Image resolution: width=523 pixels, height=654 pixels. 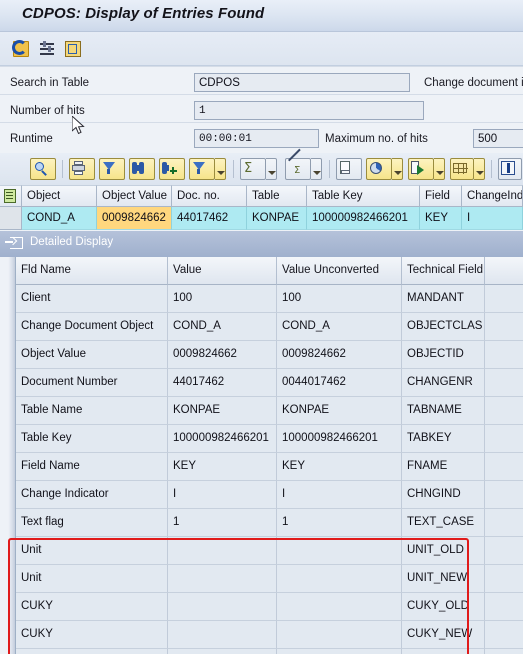 I want to click on row-selector, so click(x=11, y=218).